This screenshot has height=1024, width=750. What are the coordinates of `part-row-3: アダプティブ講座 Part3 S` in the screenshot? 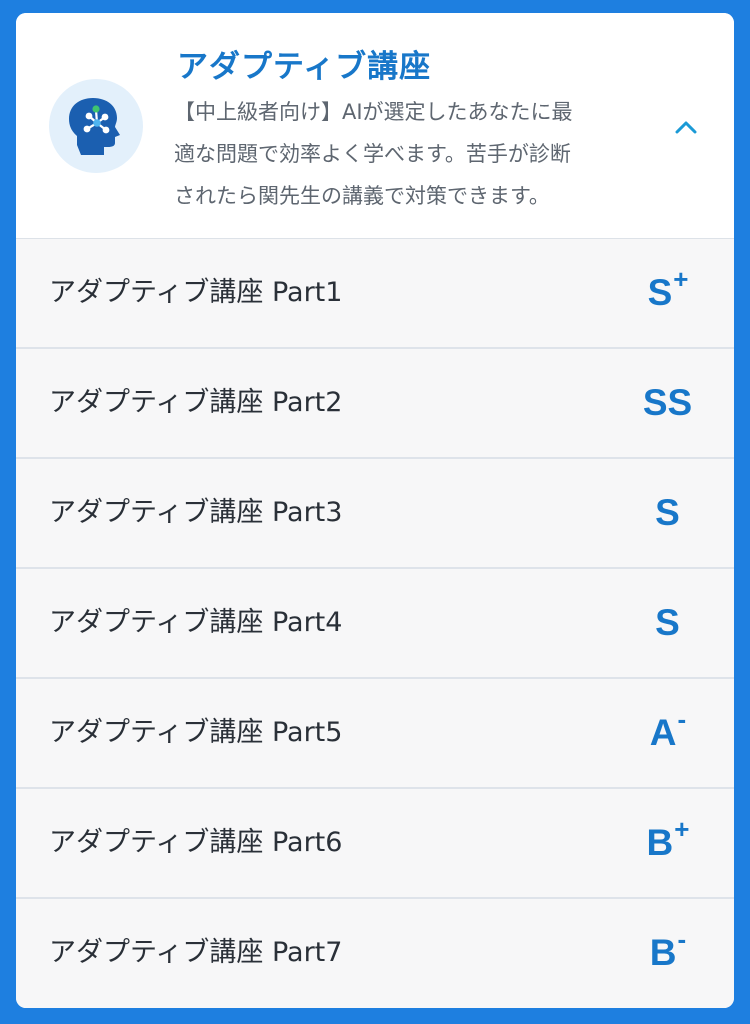 It's located at (375, 514).